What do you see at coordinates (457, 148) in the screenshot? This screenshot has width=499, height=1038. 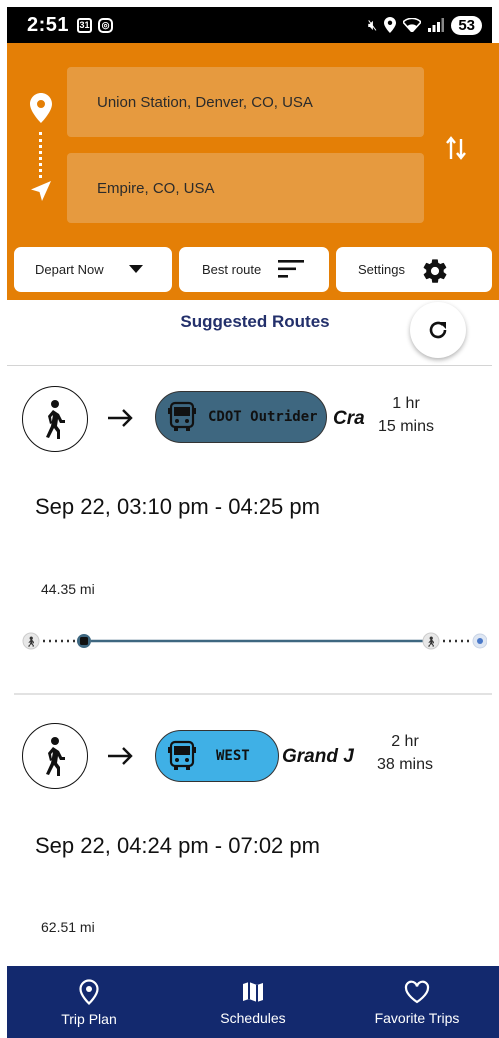 I see `swap-locations-icon` at bounding box center [457, 148].